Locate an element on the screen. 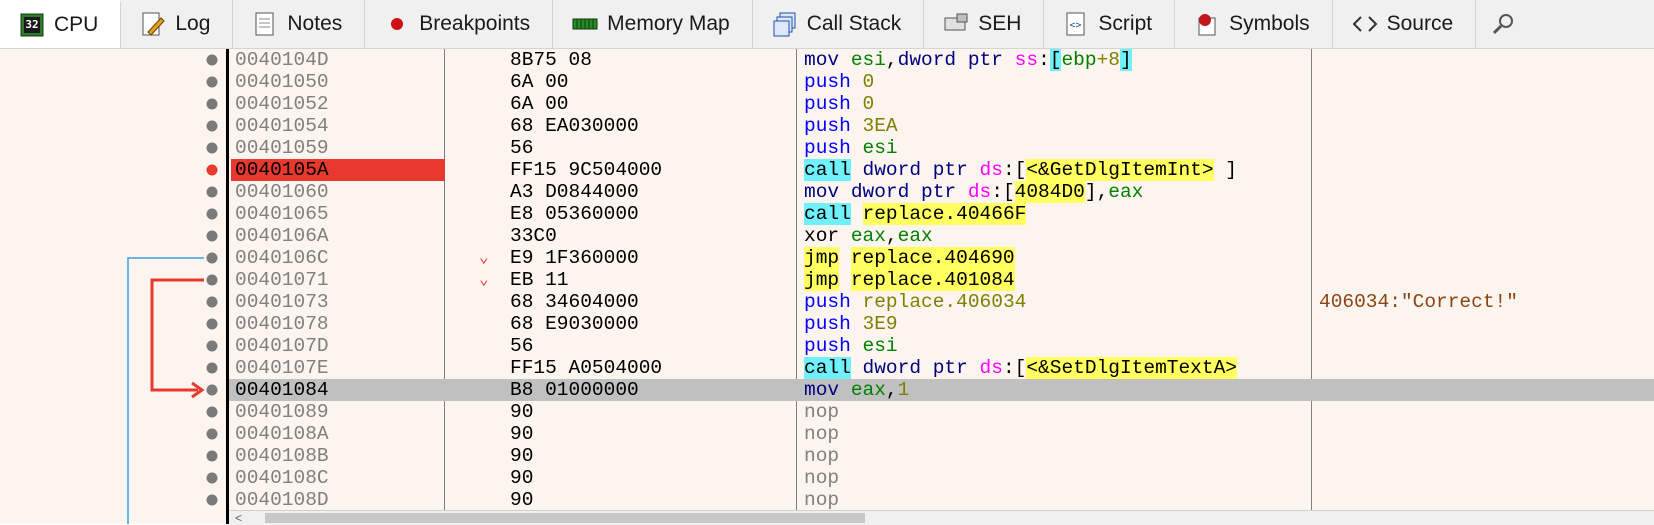 Image resolution: width=1654 pixels, height=525 pixels. tab-script: <> Script is located at coordinates (1110, 24).